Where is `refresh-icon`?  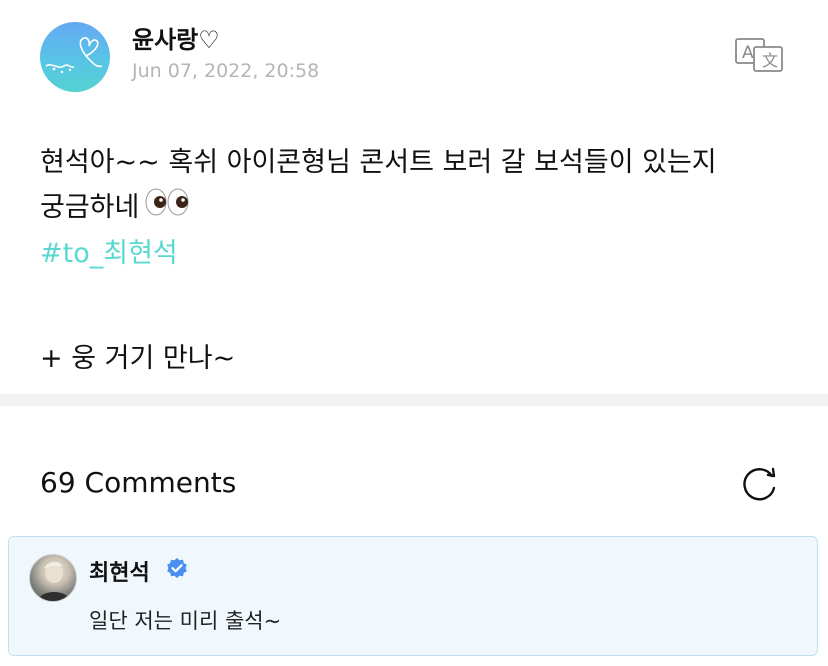 refresh-icon is located at coordinates (759, 484).